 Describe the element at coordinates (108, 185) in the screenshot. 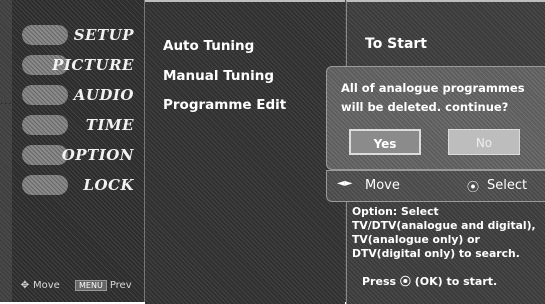

I see `sidebar-item-label: LOCK` at that location.